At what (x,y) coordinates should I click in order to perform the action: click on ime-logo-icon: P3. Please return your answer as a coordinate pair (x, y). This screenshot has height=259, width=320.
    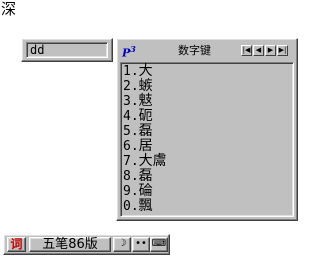
    Looking at the image, I should click on (129, 52).